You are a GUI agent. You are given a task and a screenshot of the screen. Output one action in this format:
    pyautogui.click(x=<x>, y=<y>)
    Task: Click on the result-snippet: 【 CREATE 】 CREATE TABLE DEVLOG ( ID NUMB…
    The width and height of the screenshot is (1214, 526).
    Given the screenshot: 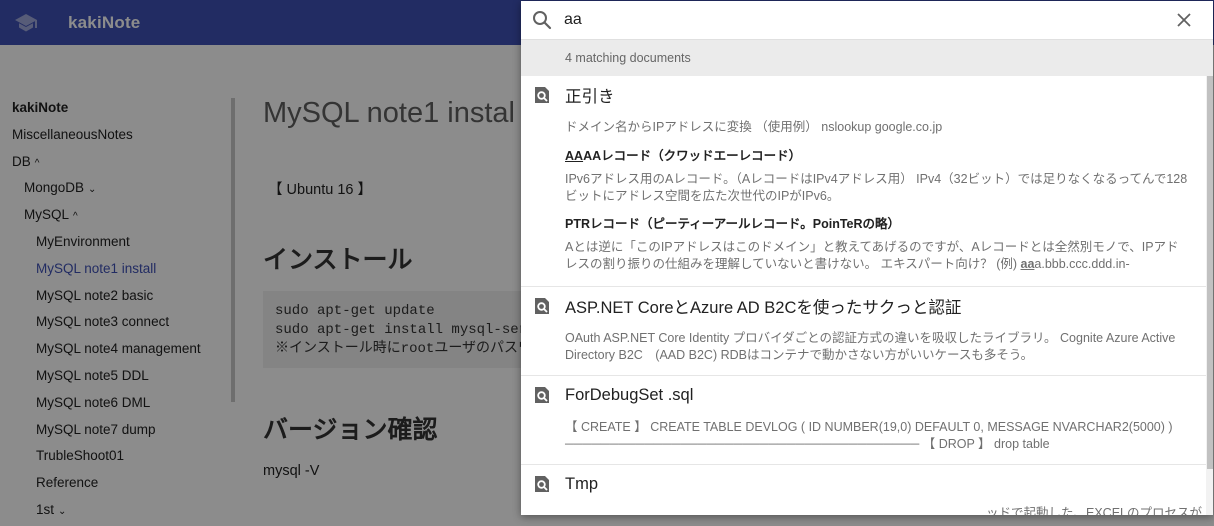 What is the action you would take?
    pyautogui.click(x=869, y=427)
    